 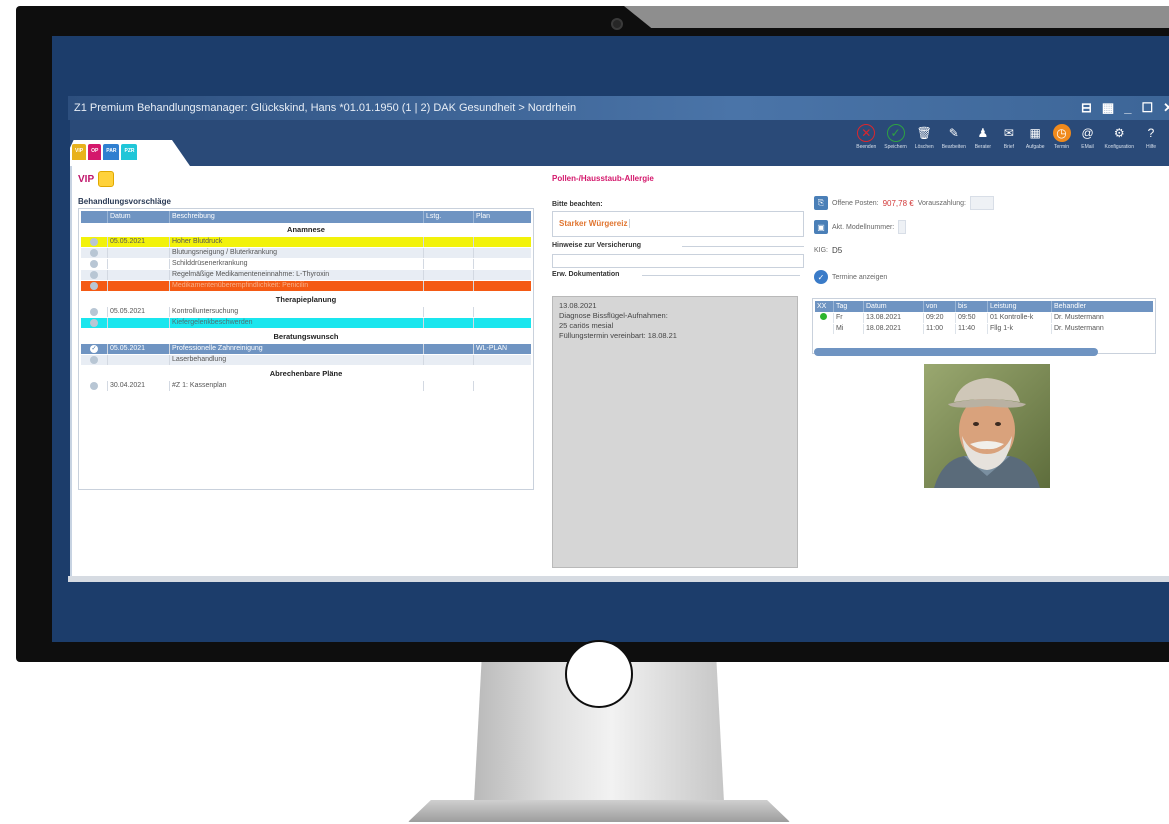 I want to click on toolbar-label: Brief, so click(x=1009, y=147).